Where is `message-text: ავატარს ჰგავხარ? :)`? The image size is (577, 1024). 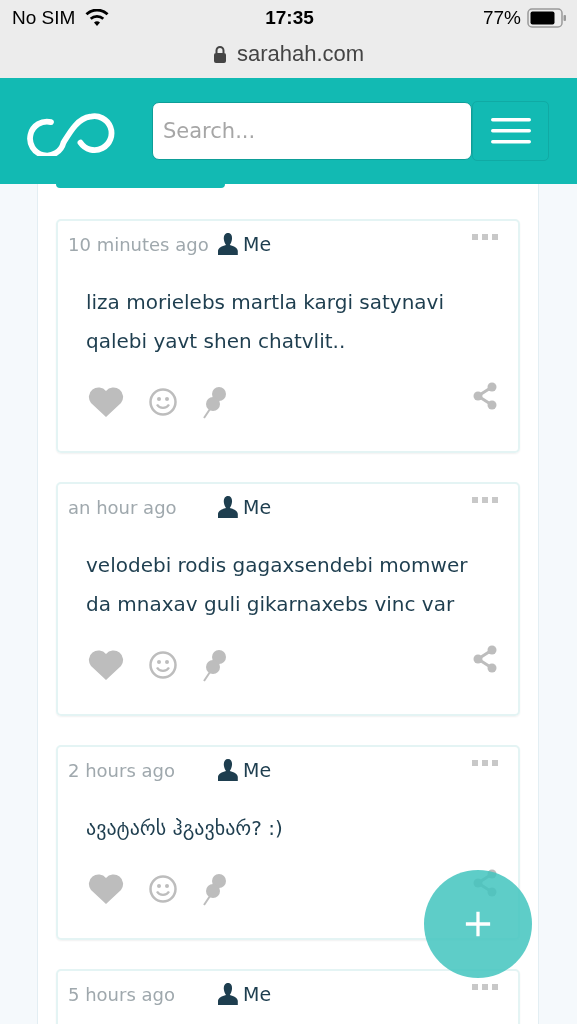 message-text: ავატარს ჰგავხარ? :) is located at coordinates (185, 828).